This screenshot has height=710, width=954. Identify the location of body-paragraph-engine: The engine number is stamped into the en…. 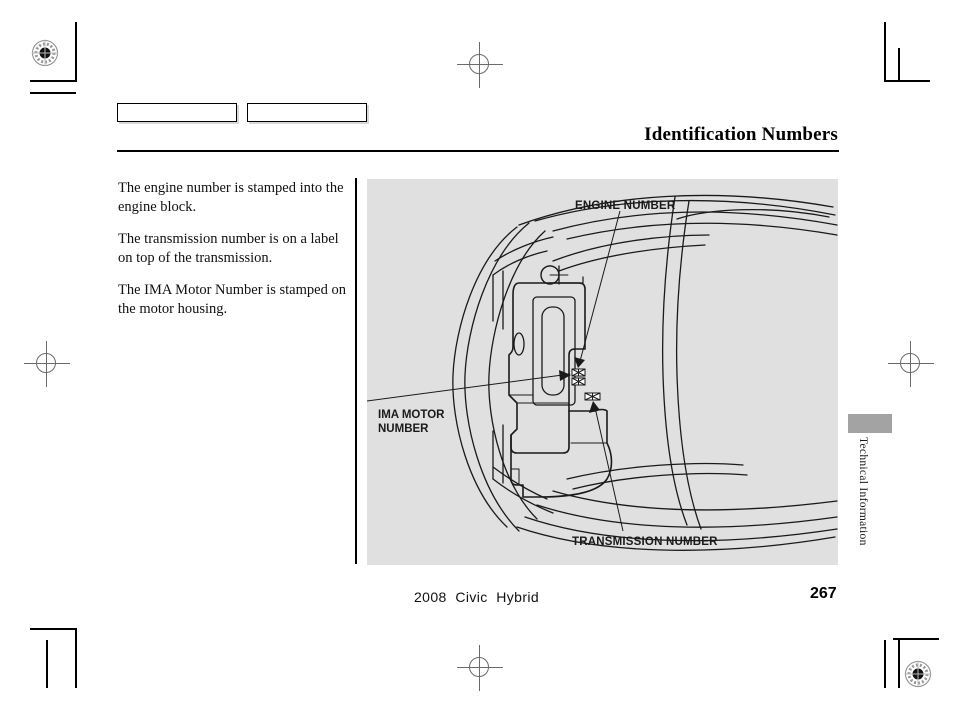
(231, 197).